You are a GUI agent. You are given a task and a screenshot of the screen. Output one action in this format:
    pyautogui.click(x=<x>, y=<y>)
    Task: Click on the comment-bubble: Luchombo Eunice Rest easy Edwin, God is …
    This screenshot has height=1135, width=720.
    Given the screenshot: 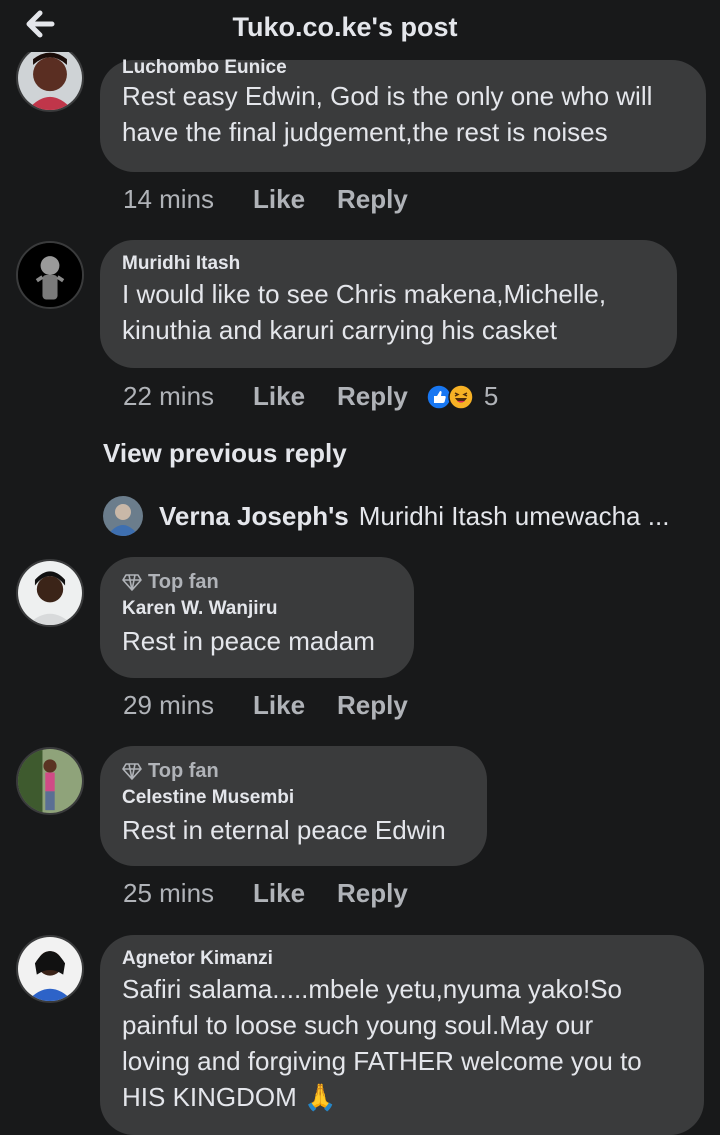 What is the action you would take?
    pyautogui.click(x=403, y=115)
    